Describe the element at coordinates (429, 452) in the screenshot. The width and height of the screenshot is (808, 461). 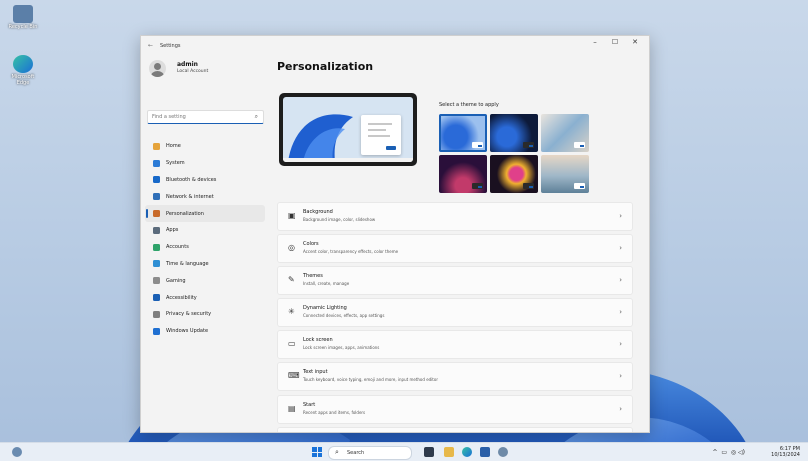
I see `task-view-icon` at that location.